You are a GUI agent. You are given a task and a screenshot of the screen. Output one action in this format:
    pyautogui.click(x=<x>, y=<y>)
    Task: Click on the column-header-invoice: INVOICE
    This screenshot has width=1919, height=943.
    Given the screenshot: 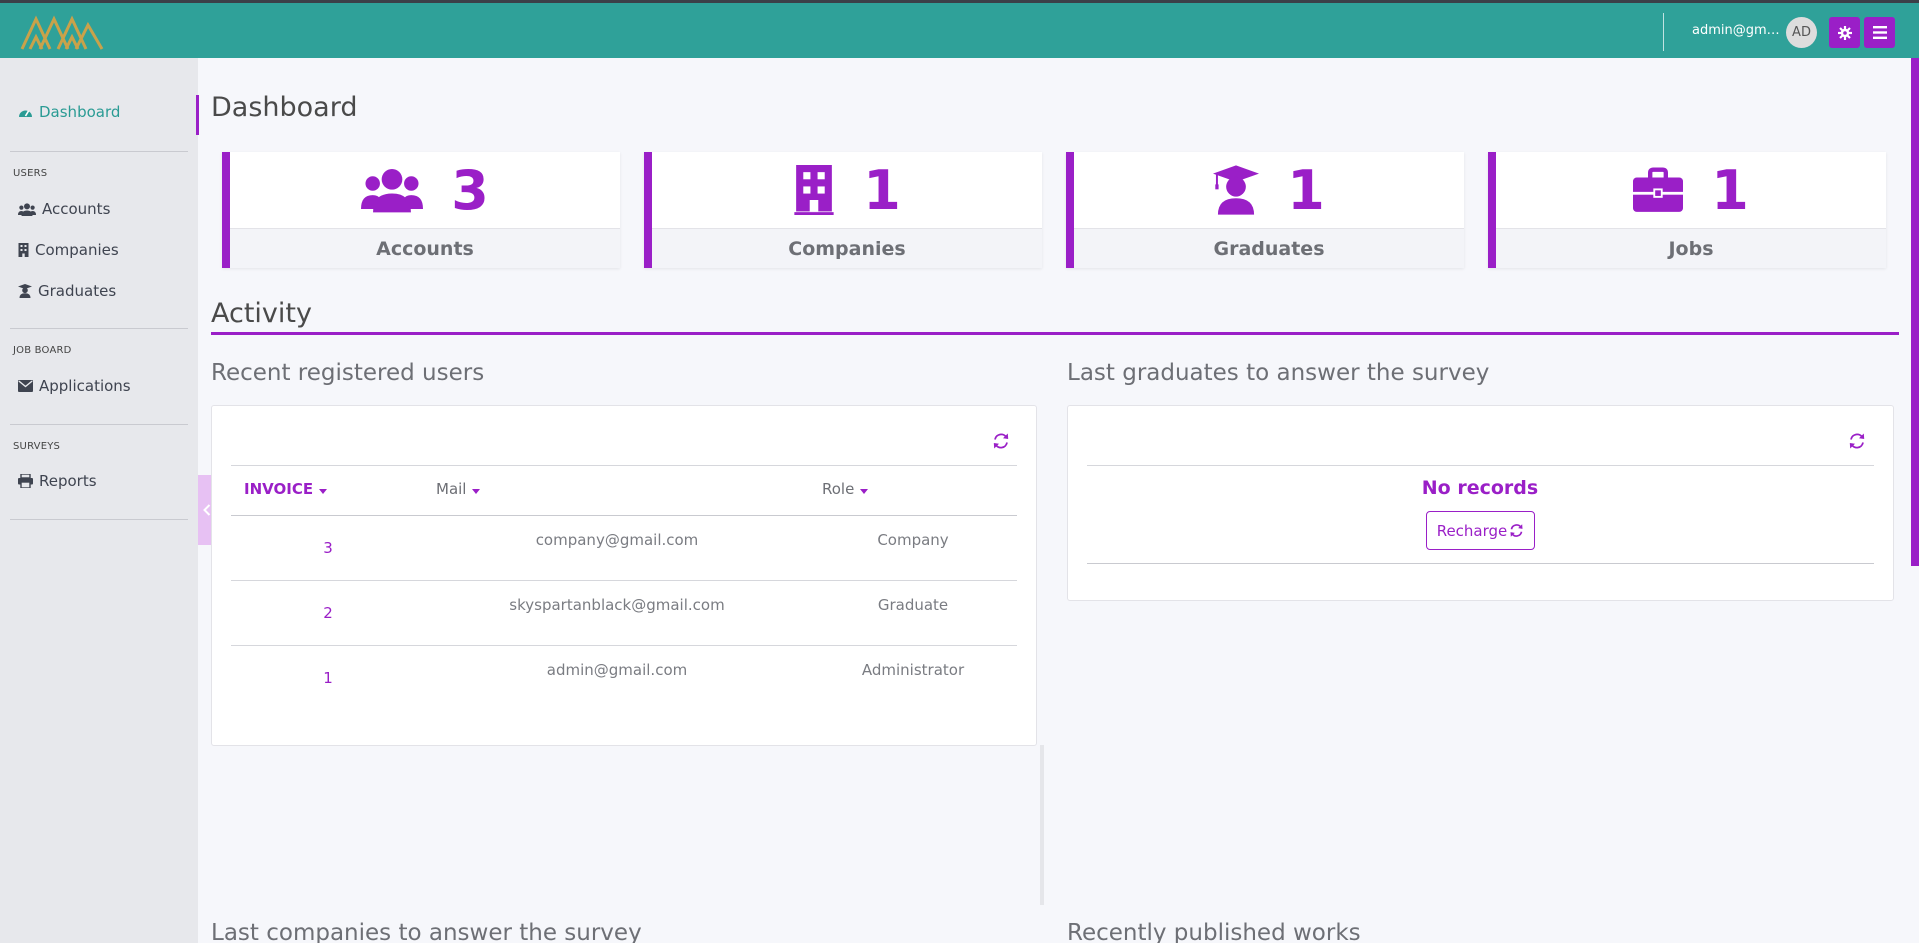 What is the action you would take?
    pyautogui.click(x=286, y=489)
    